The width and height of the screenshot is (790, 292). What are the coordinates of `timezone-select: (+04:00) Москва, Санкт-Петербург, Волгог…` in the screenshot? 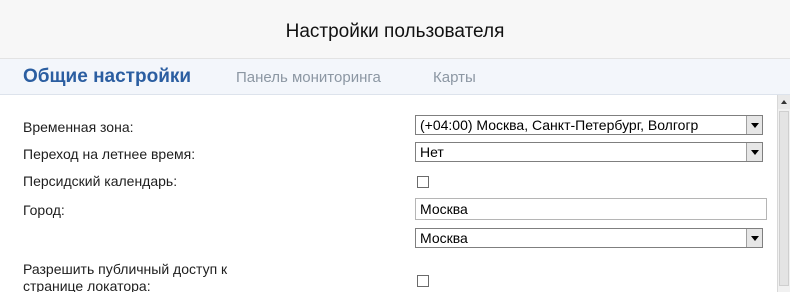 It's located at (589, 125).